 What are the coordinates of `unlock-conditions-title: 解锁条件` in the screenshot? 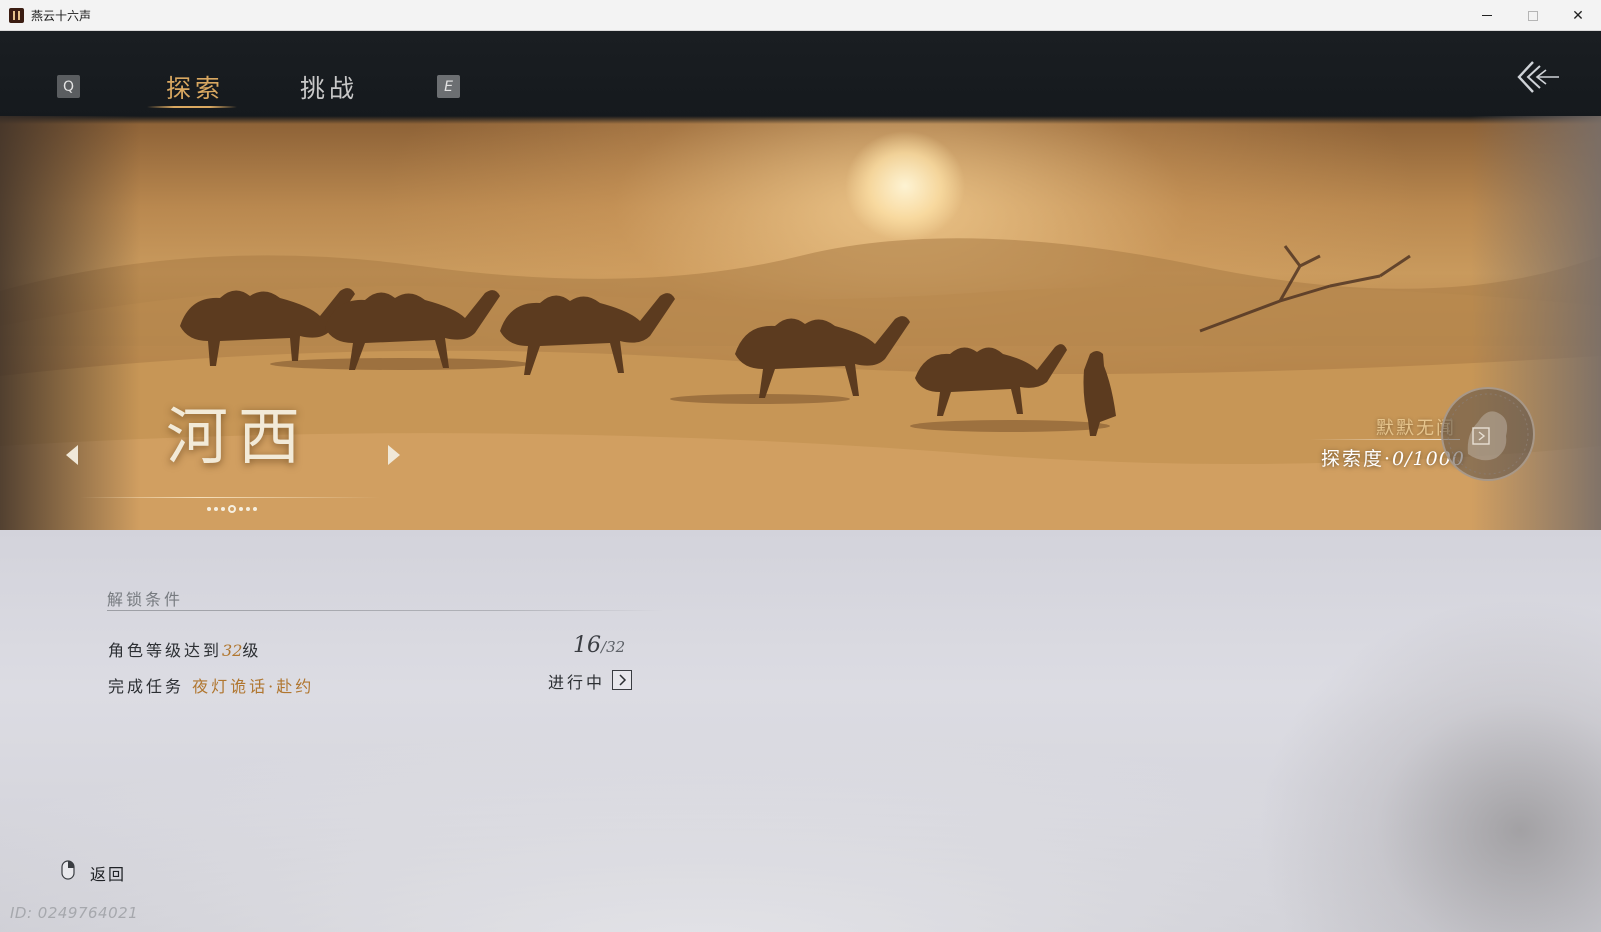 It's located at (145, 599).